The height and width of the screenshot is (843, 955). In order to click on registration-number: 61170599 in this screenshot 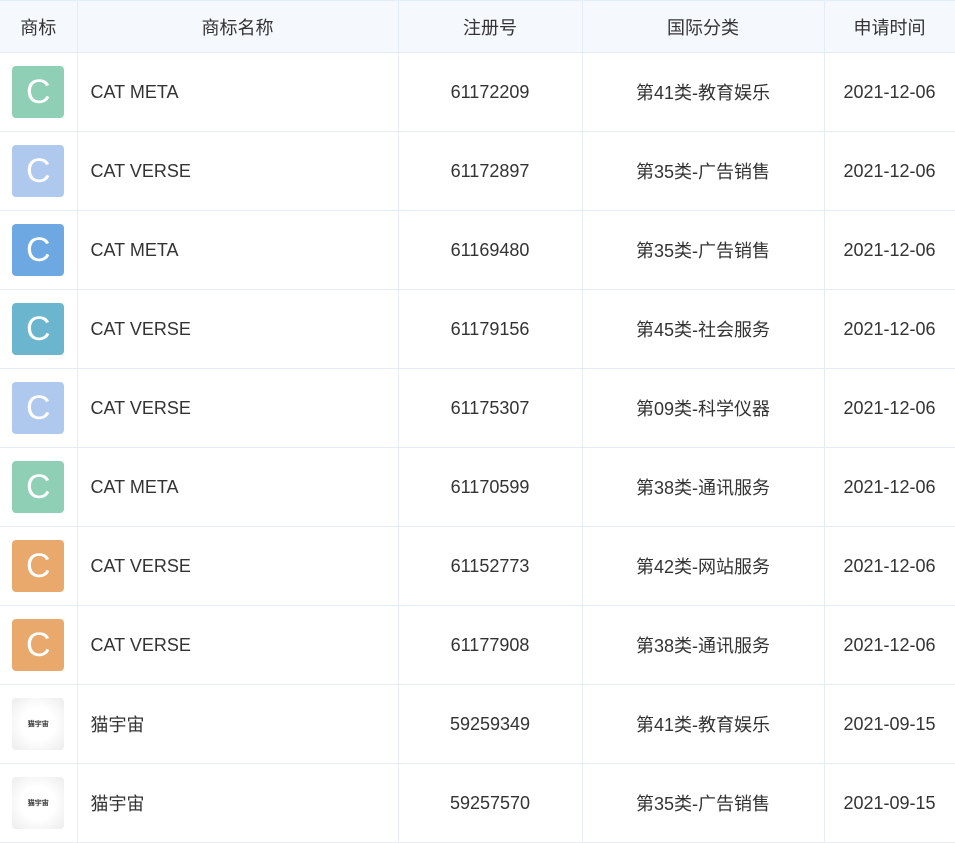, I will do `click(490, 487)`.